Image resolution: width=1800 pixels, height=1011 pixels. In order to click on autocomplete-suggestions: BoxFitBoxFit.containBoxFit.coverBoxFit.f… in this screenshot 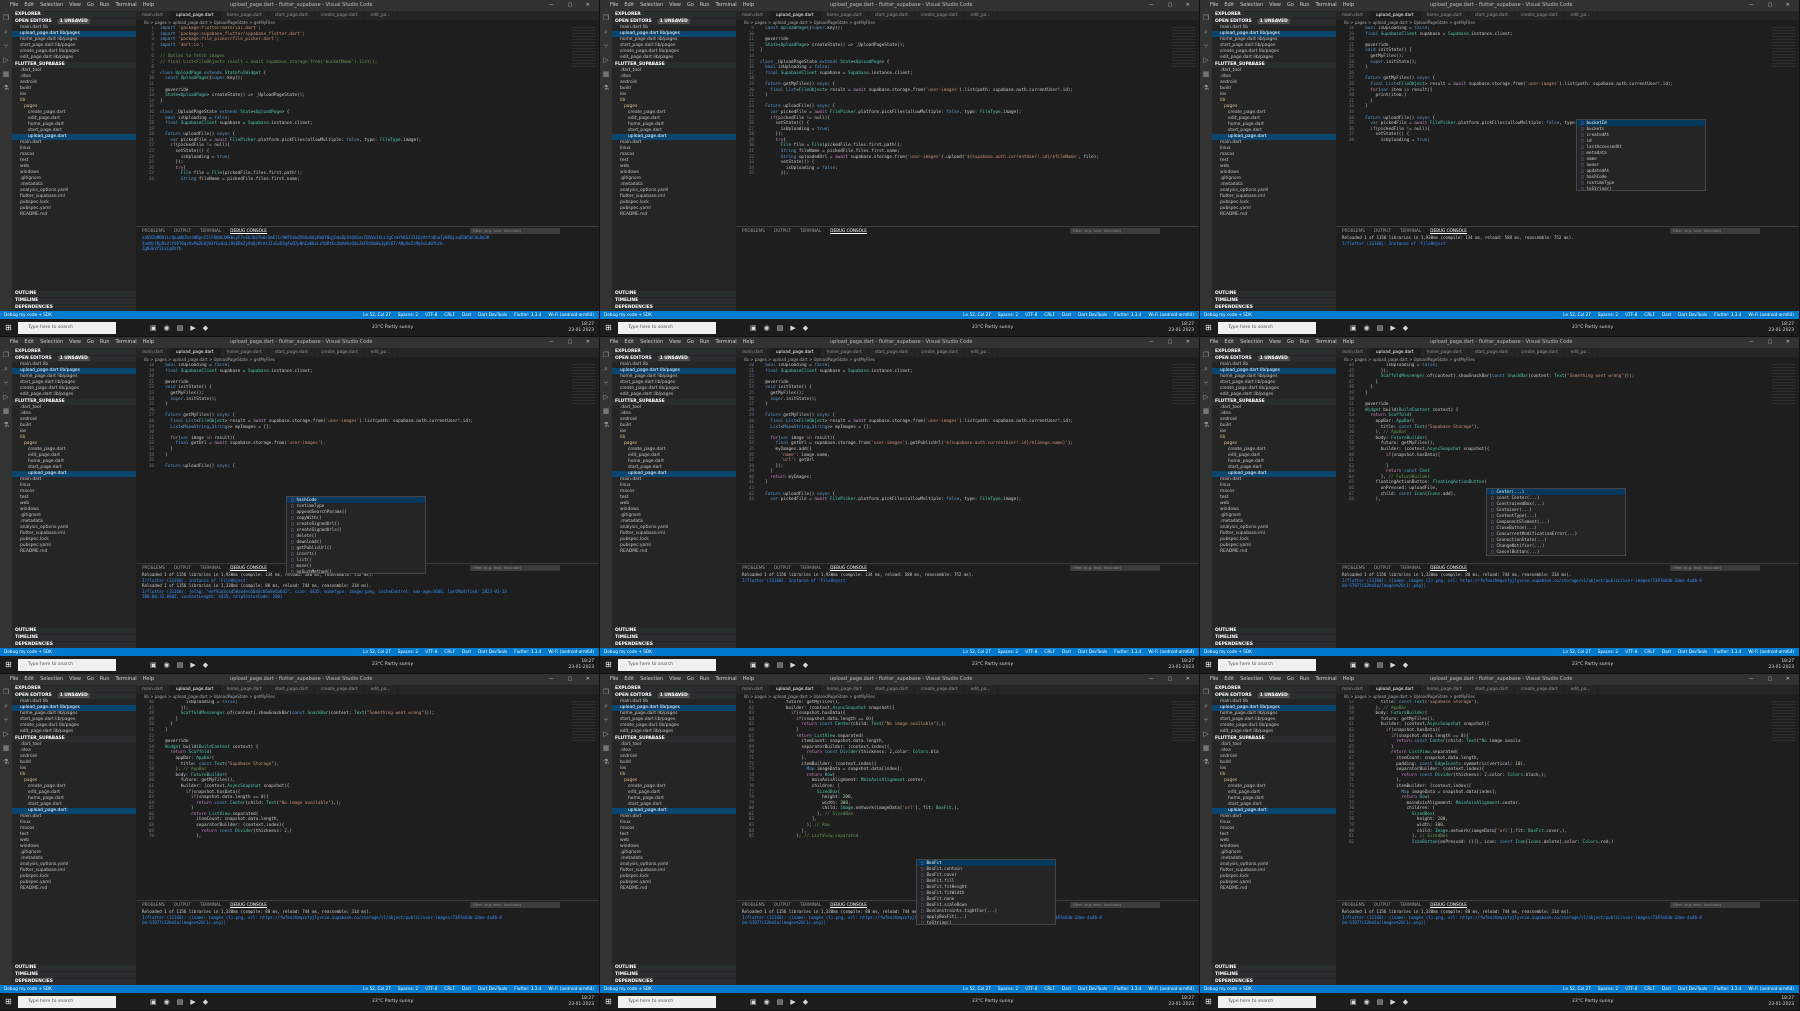, I will do `click(986, 892)`.